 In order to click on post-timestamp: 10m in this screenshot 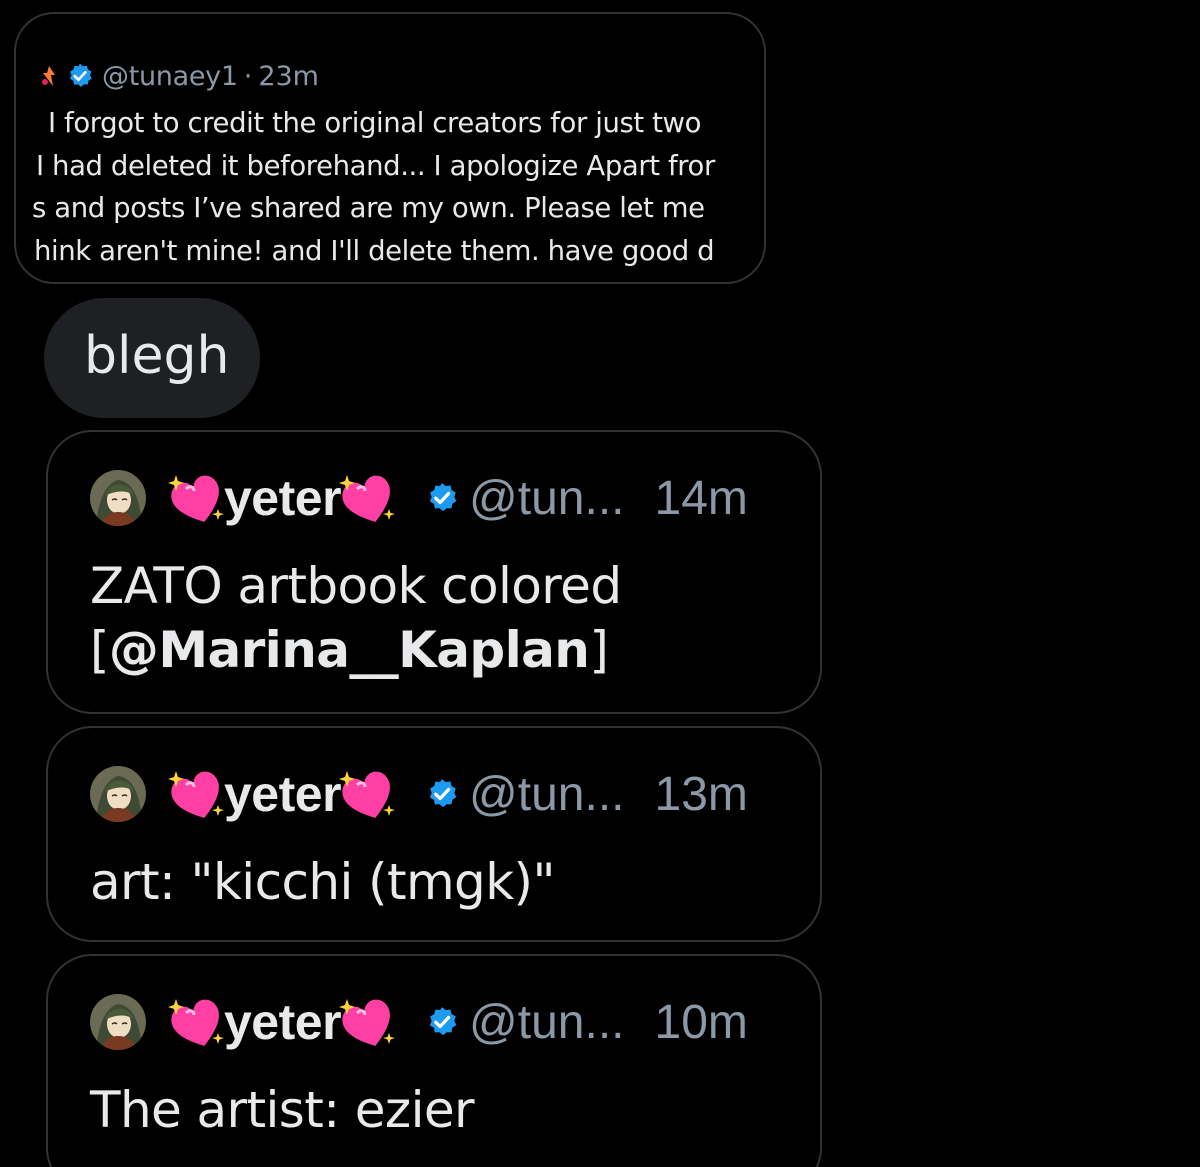, I will do `click(701, 1022)`.